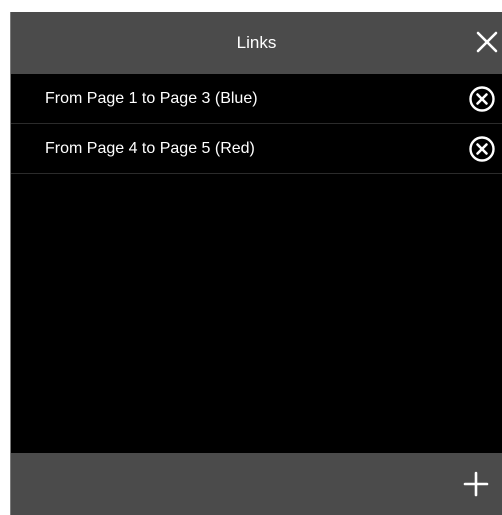  I want to click on dialog-header: Links, so click(256, 43).